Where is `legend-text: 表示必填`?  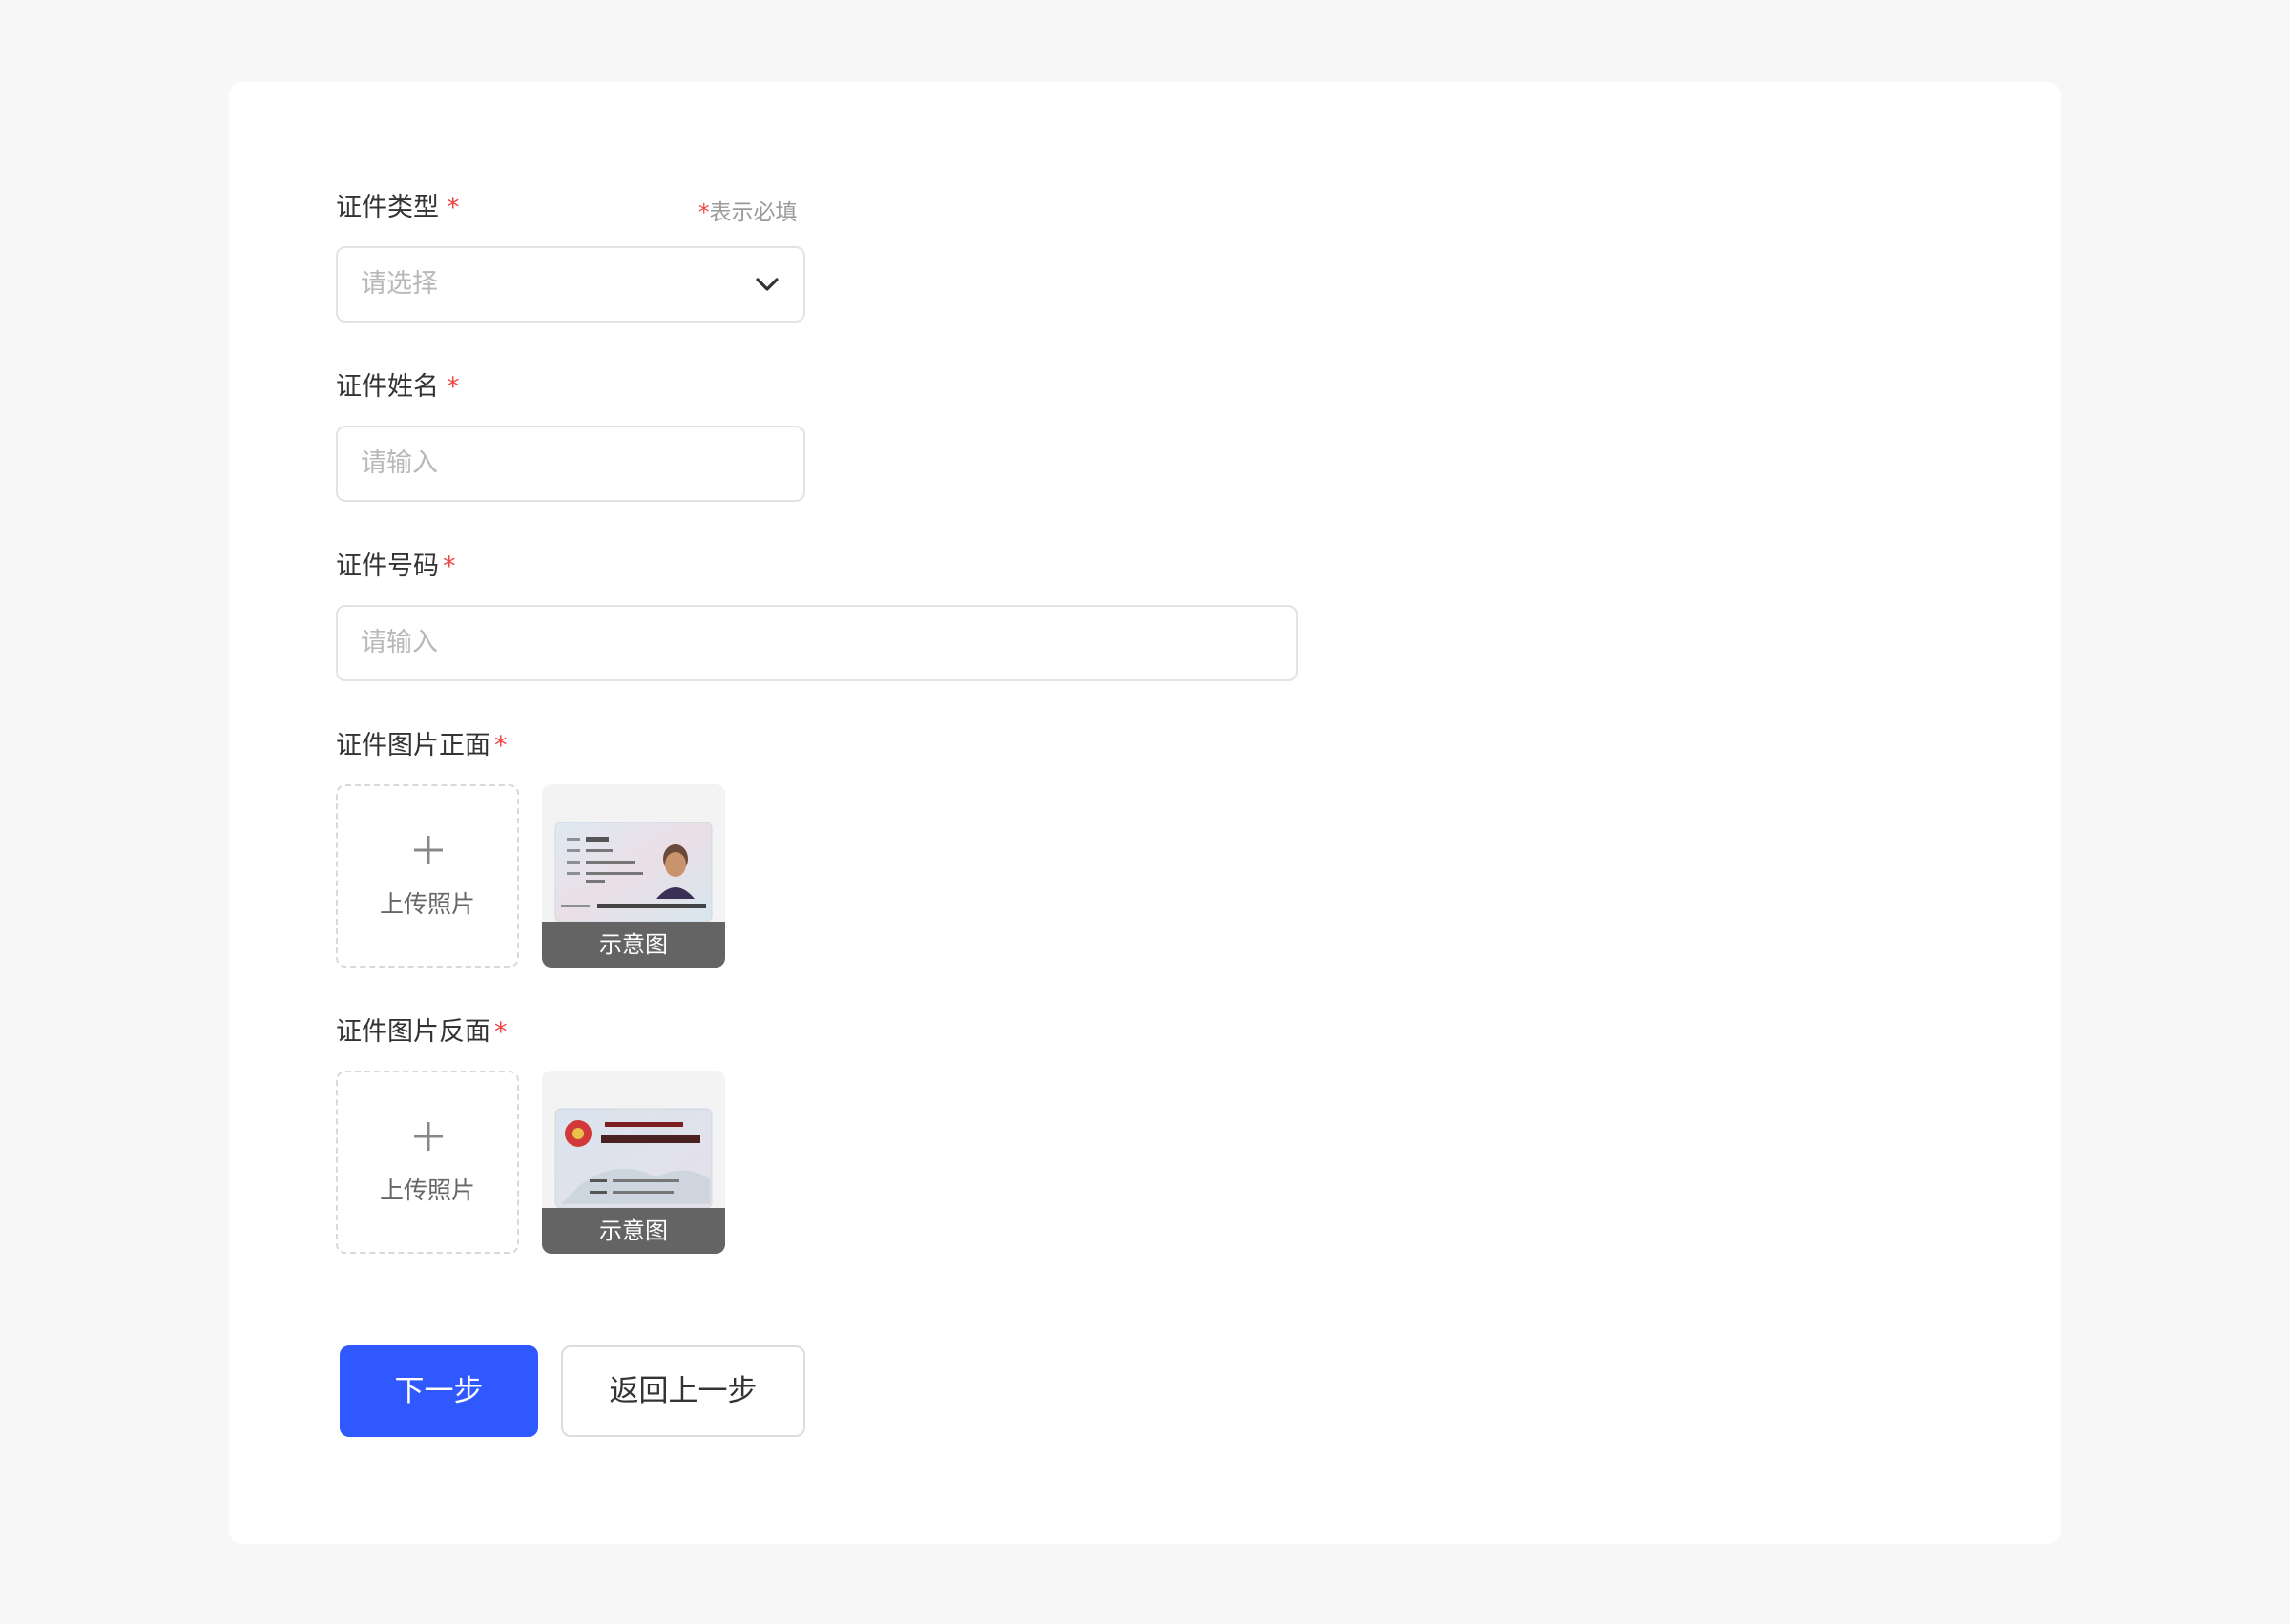
legend-text: 表示必填 is located at coordinates (754, 212).